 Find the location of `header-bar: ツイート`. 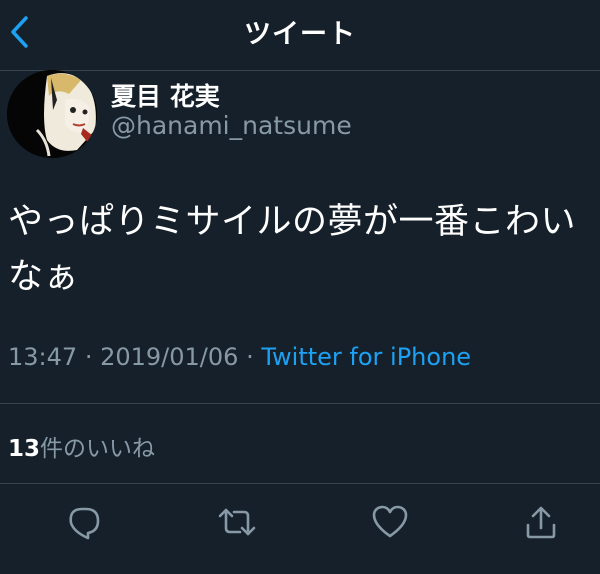

header-bar: ツイート is located at coordinates (300, 35).